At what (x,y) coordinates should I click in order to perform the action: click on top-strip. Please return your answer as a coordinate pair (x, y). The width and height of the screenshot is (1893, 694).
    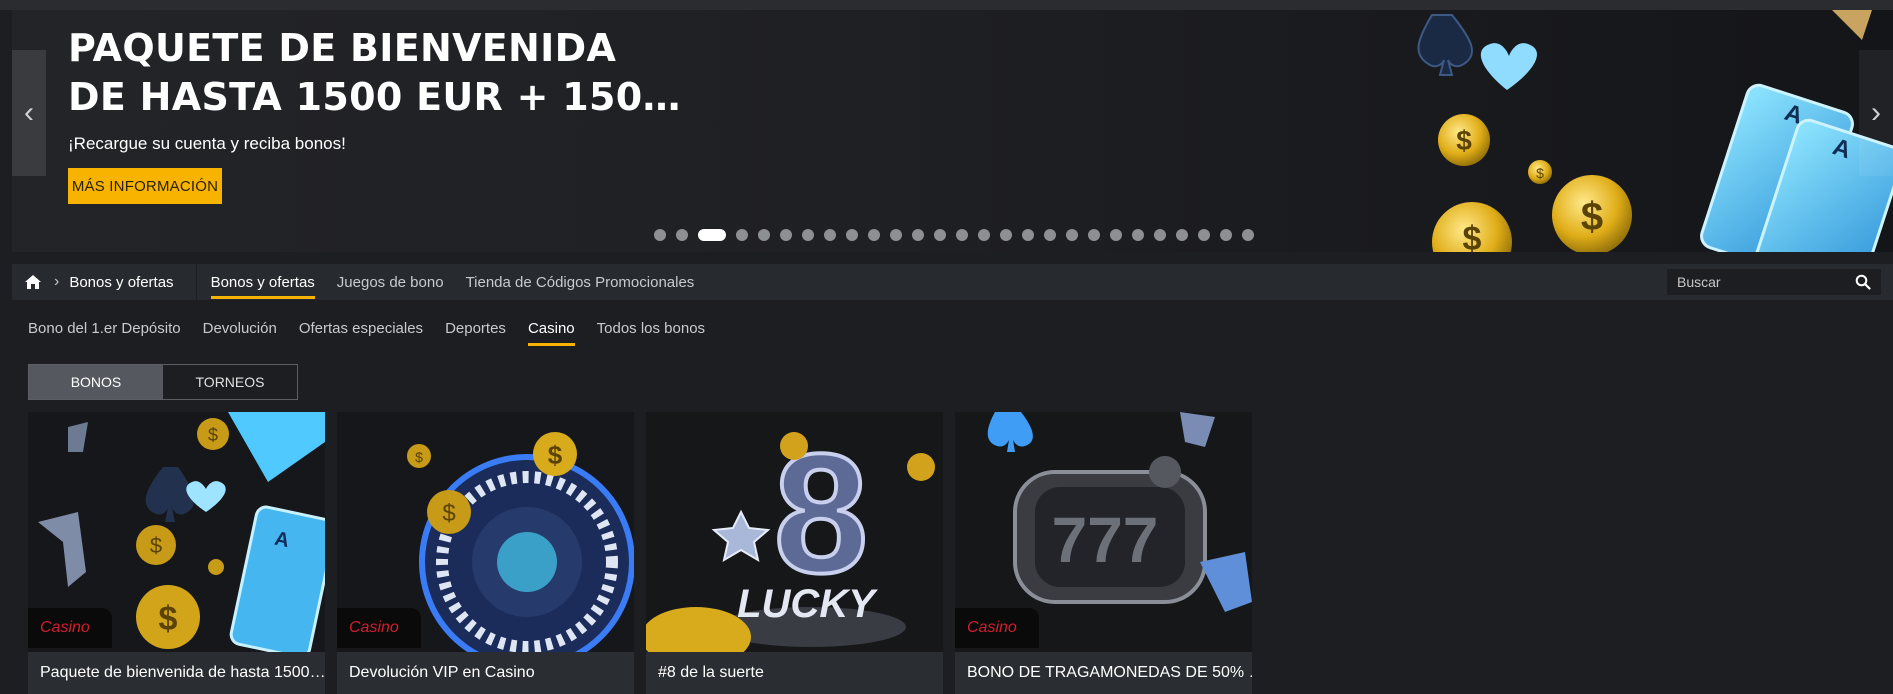
    Looking at the image, I should click on (946, 5).